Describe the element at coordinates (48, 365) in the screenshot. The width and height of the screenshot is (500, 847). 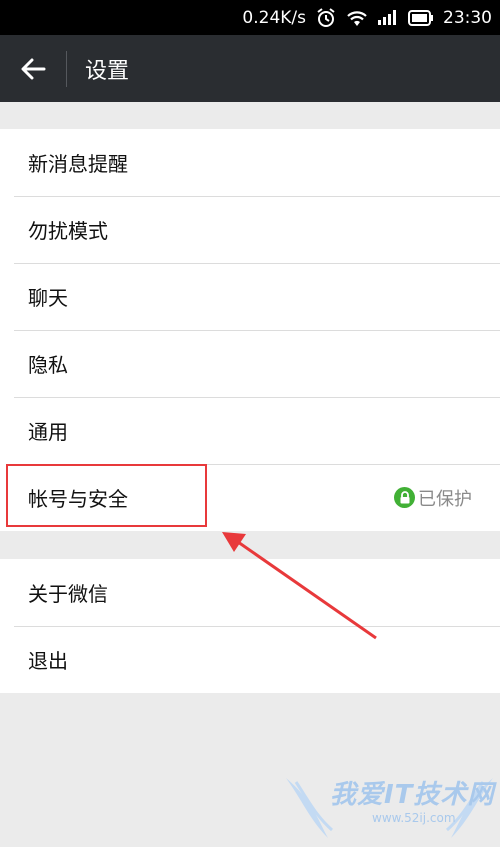
I see `setting-label: 隐私` at that location.